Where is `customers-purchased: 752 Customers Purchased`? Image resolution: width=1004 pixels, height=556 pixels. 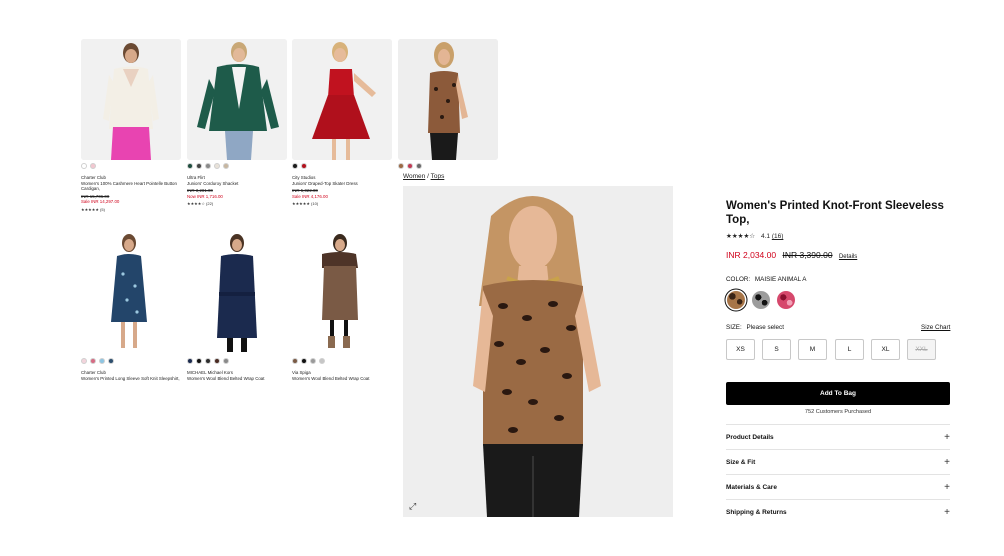 customers-purchased: 752 Customers Purchased is located at coordinates (838, 412).